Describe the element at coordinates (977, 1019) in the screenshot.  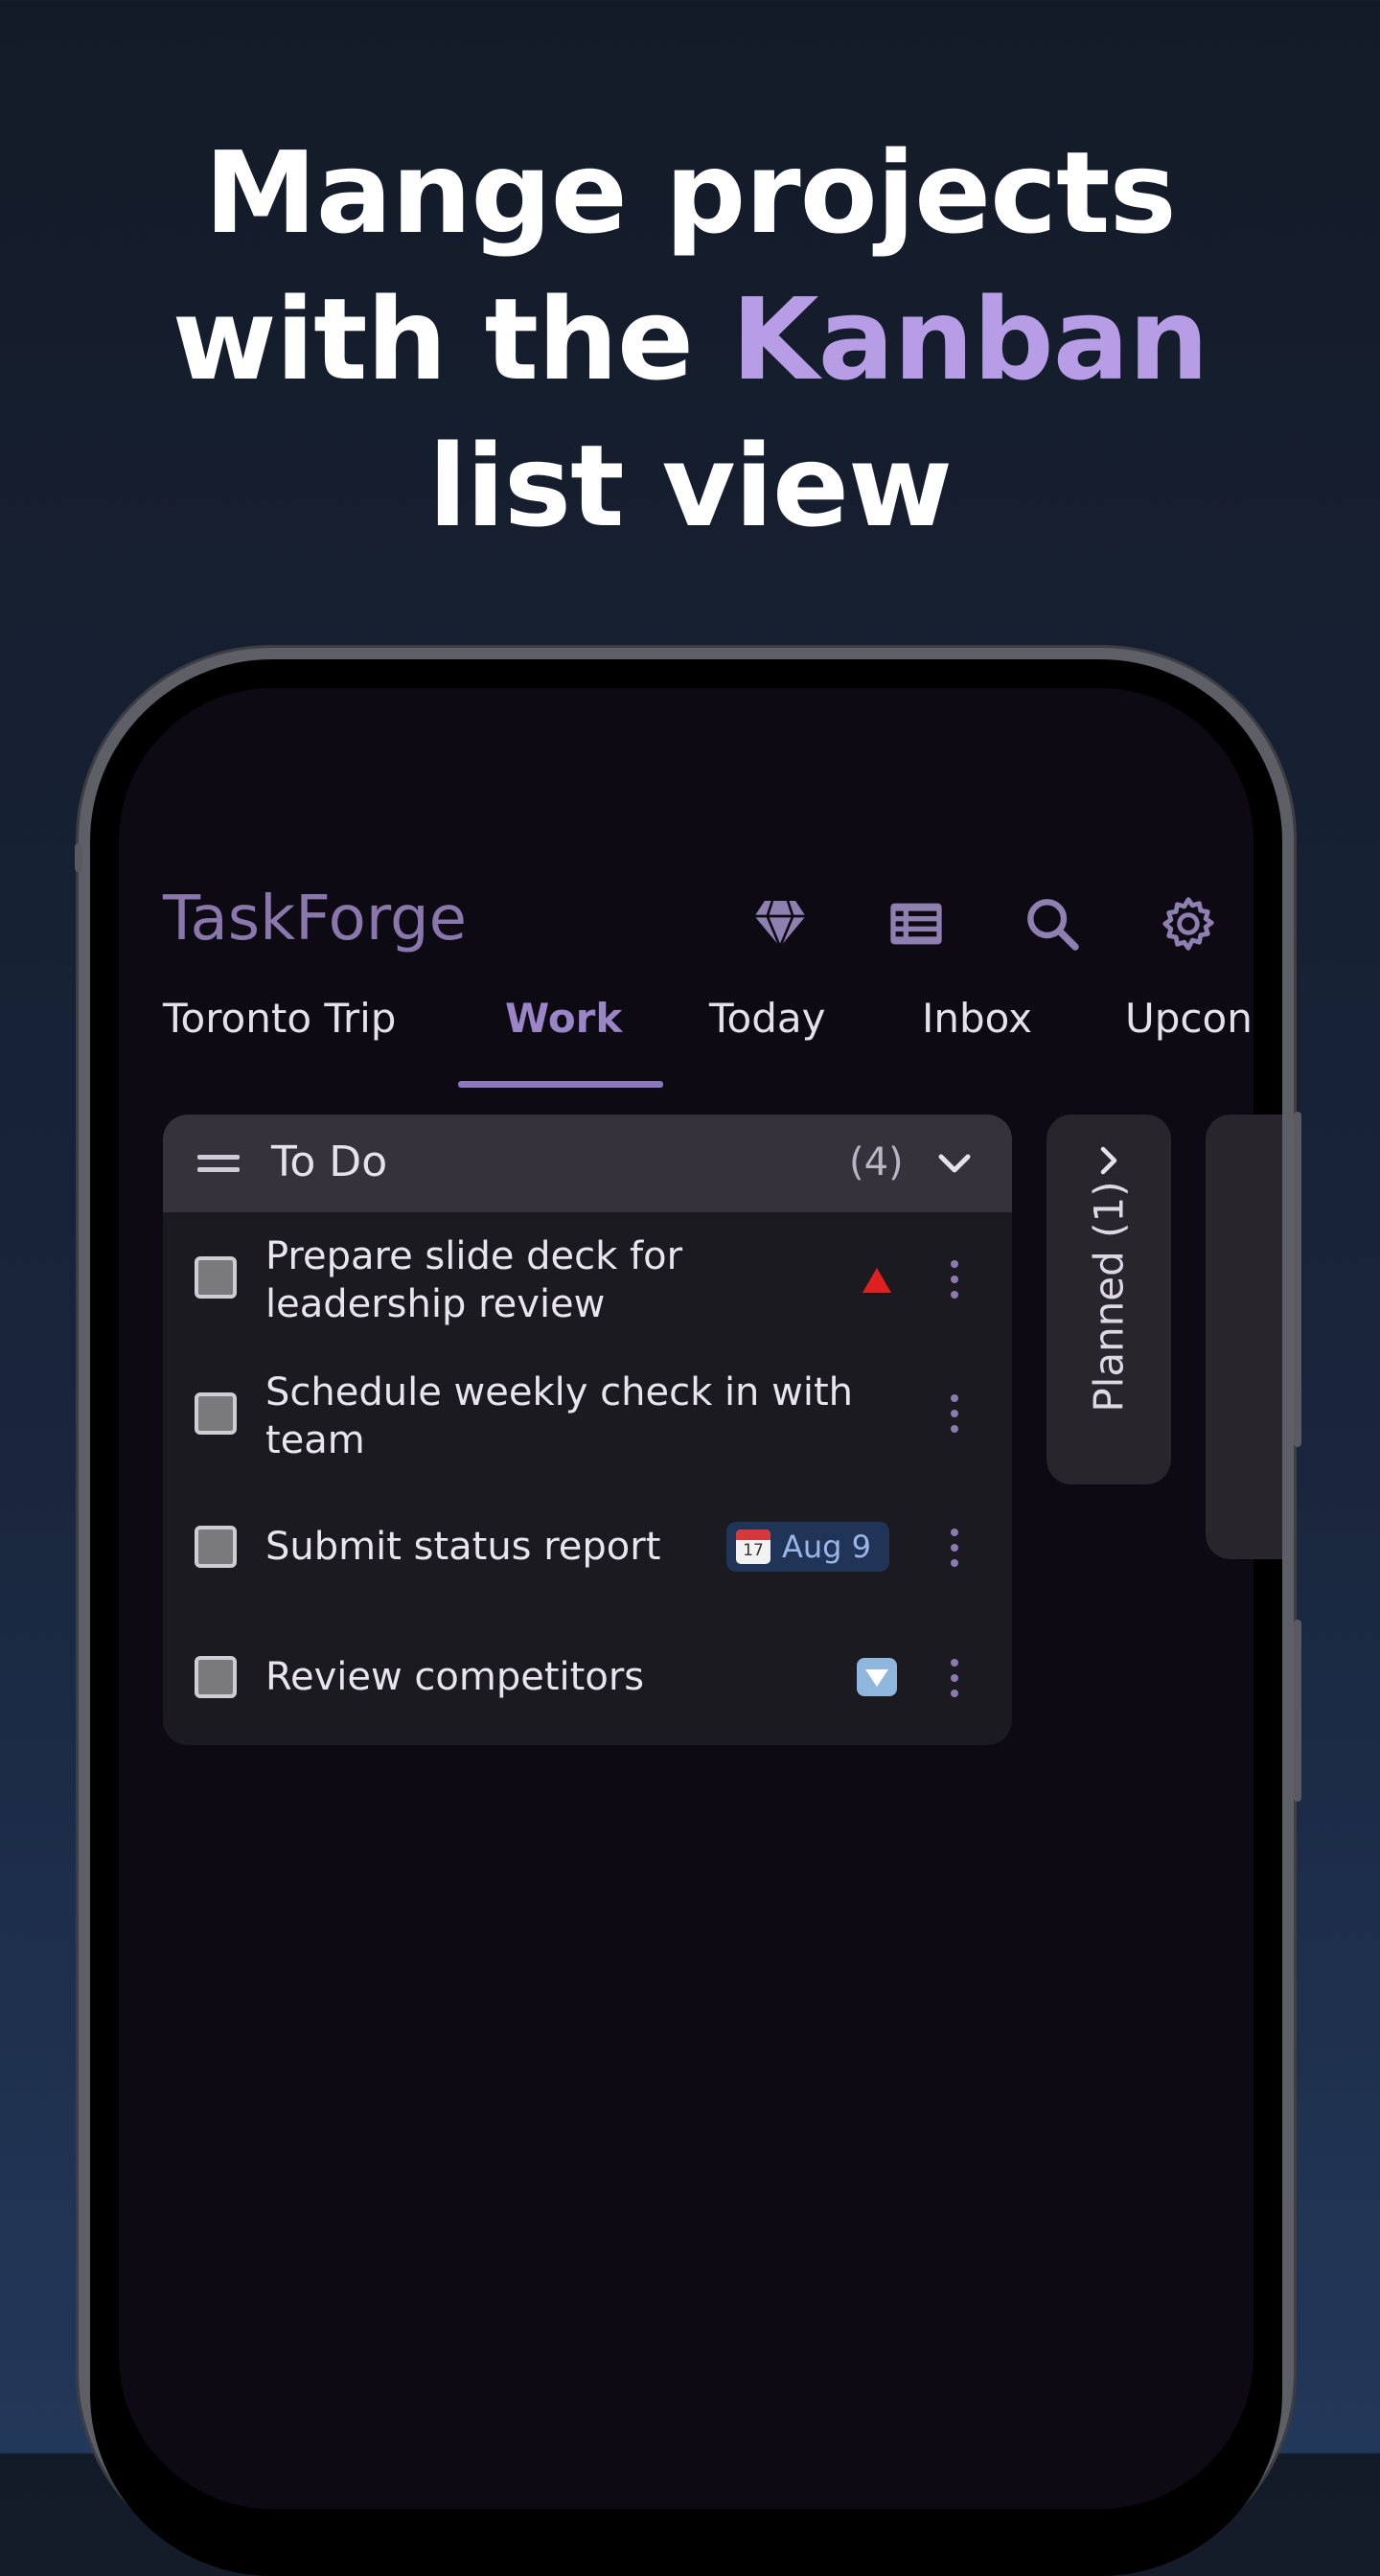
I see `tab-inbox: Inbox` at that location.